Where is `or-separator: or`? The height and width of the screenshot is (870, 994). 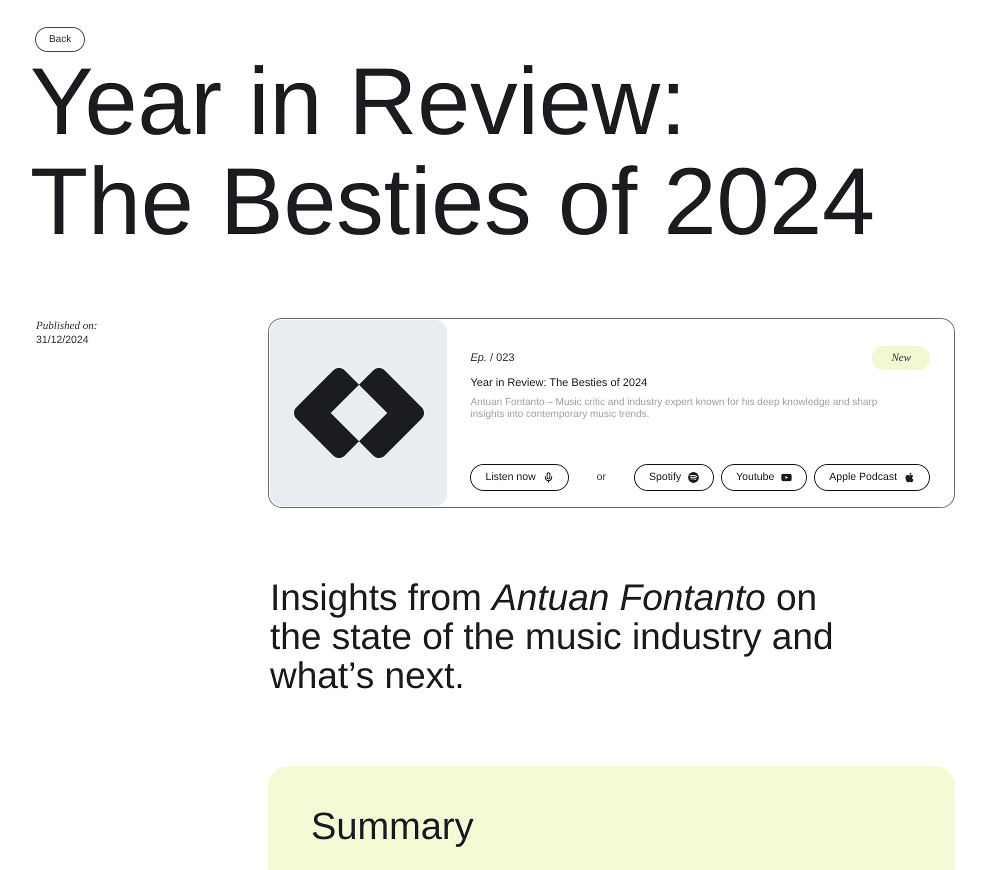 or-separator: or is located at coordinates (601, 477).